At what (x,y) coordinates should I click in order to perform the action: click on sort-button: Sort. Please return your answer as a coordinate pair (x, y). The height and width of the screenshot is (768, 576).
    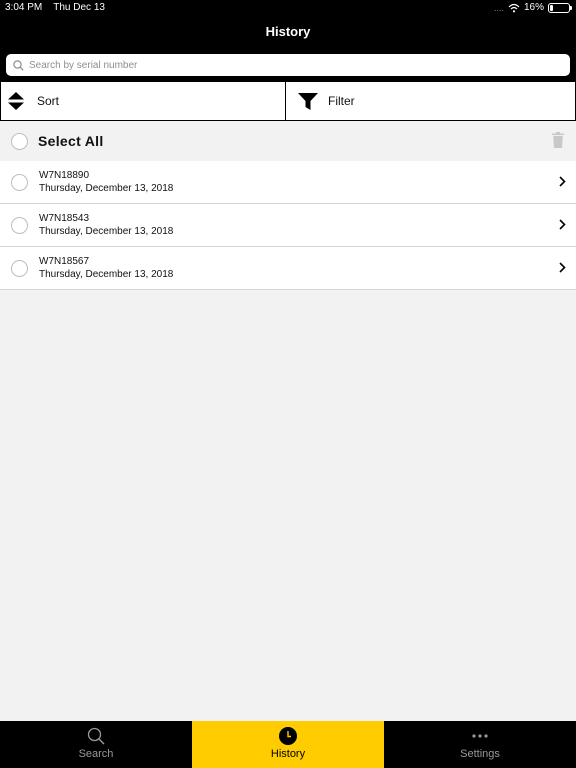
    Looking at the image, I should click on (143, 101).